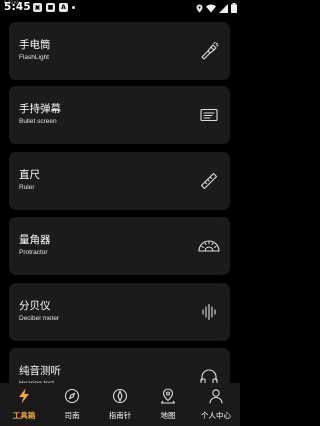  I want to click on map-pin-icon, so click(168, 396).